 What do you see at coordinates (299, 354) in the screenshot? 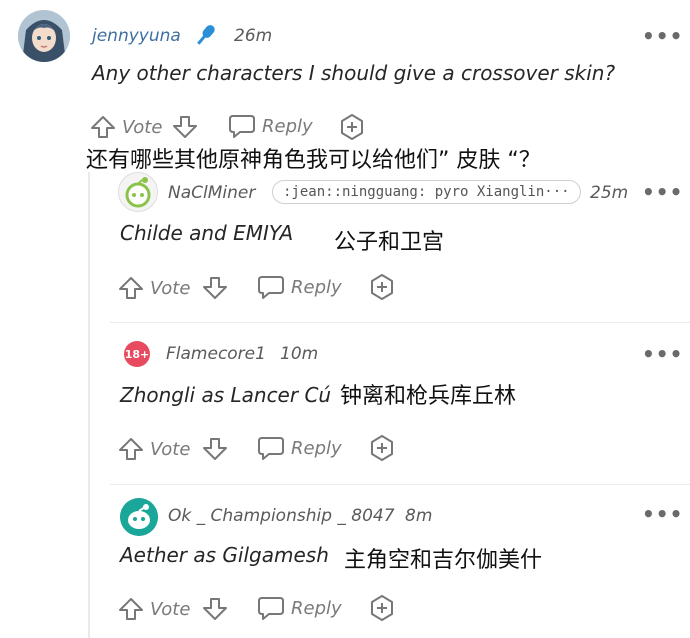
I see `reply-time: 10m` at bounding box center [299, 354].